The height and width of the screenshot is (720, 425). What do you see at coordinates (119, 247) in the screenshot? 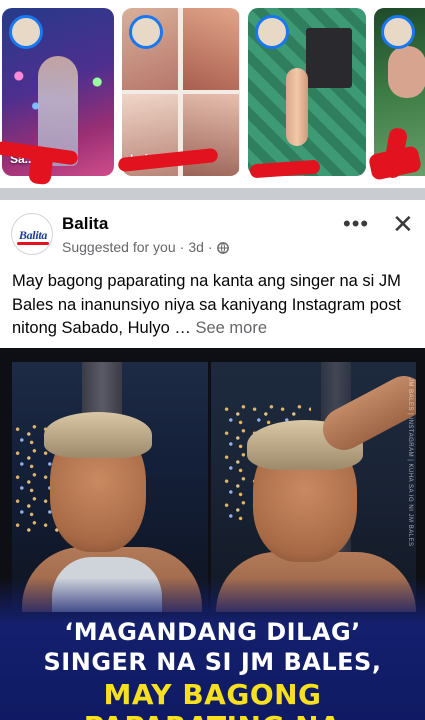
I see `suggested-label: Suggested for you` at bounding box center [119, 247].